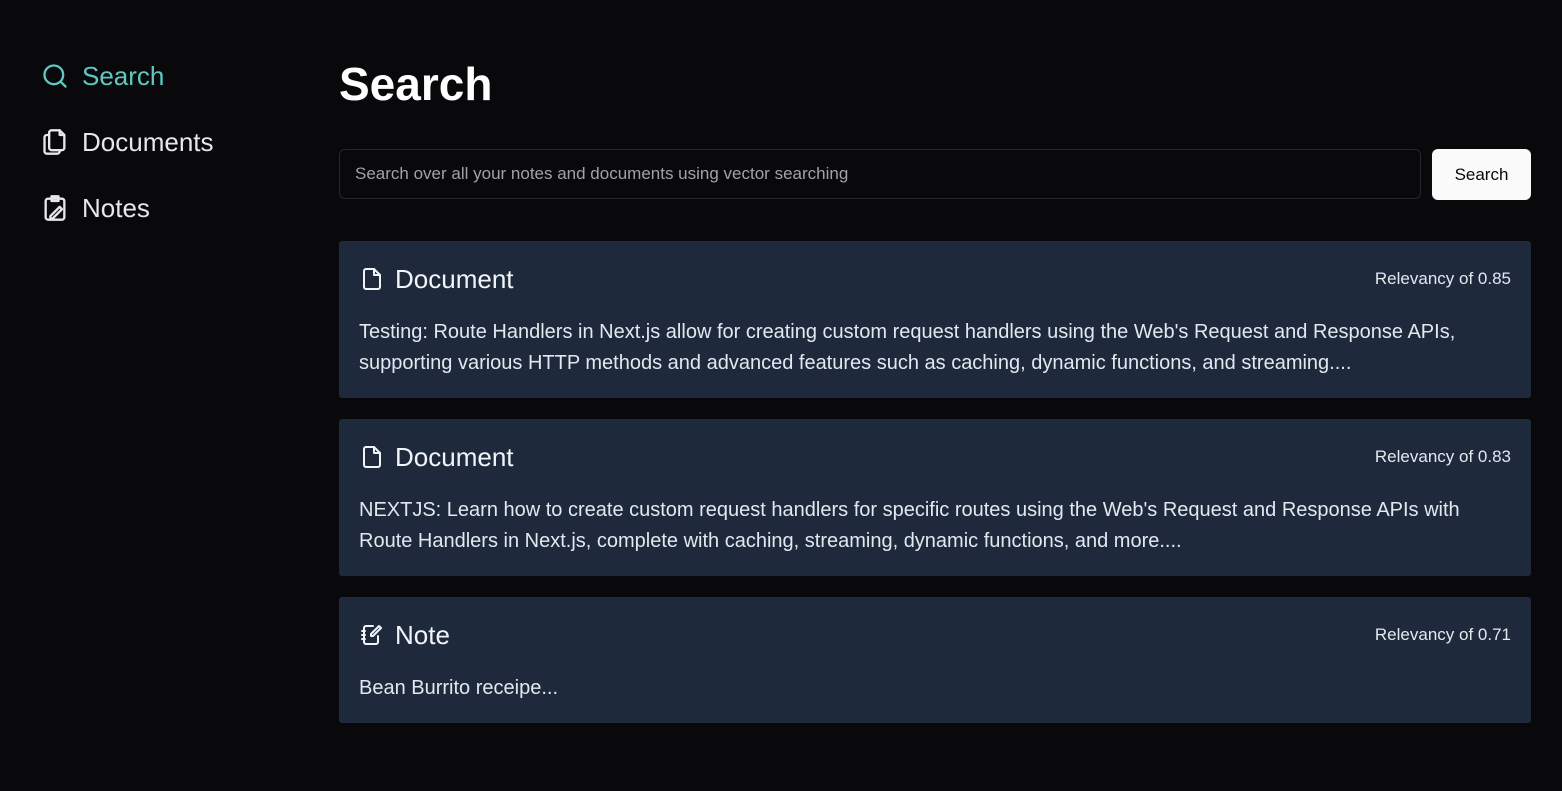 This screenshot has width=1562, height=791. What do you see at coordinates (55, 76) in the screenshot?
I see `search-icon` at bounding box center [55, 76].